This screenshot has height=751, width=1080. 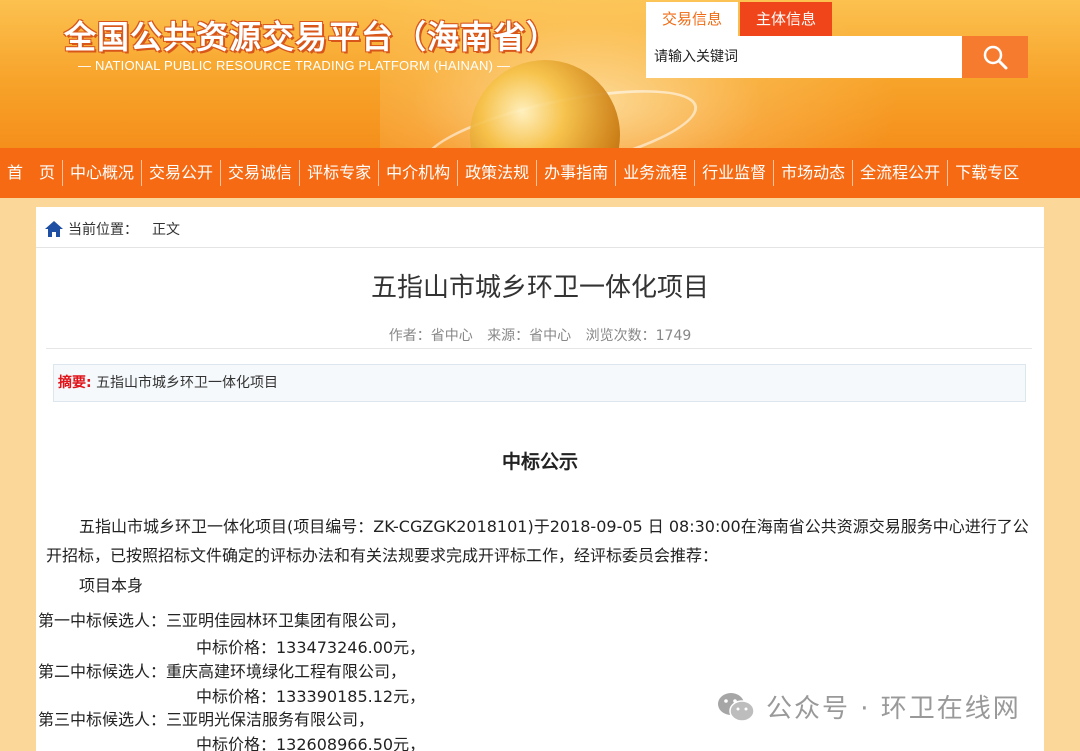 I want to click on article-views: 浏览次数：1749, so click(x=638, y=336).